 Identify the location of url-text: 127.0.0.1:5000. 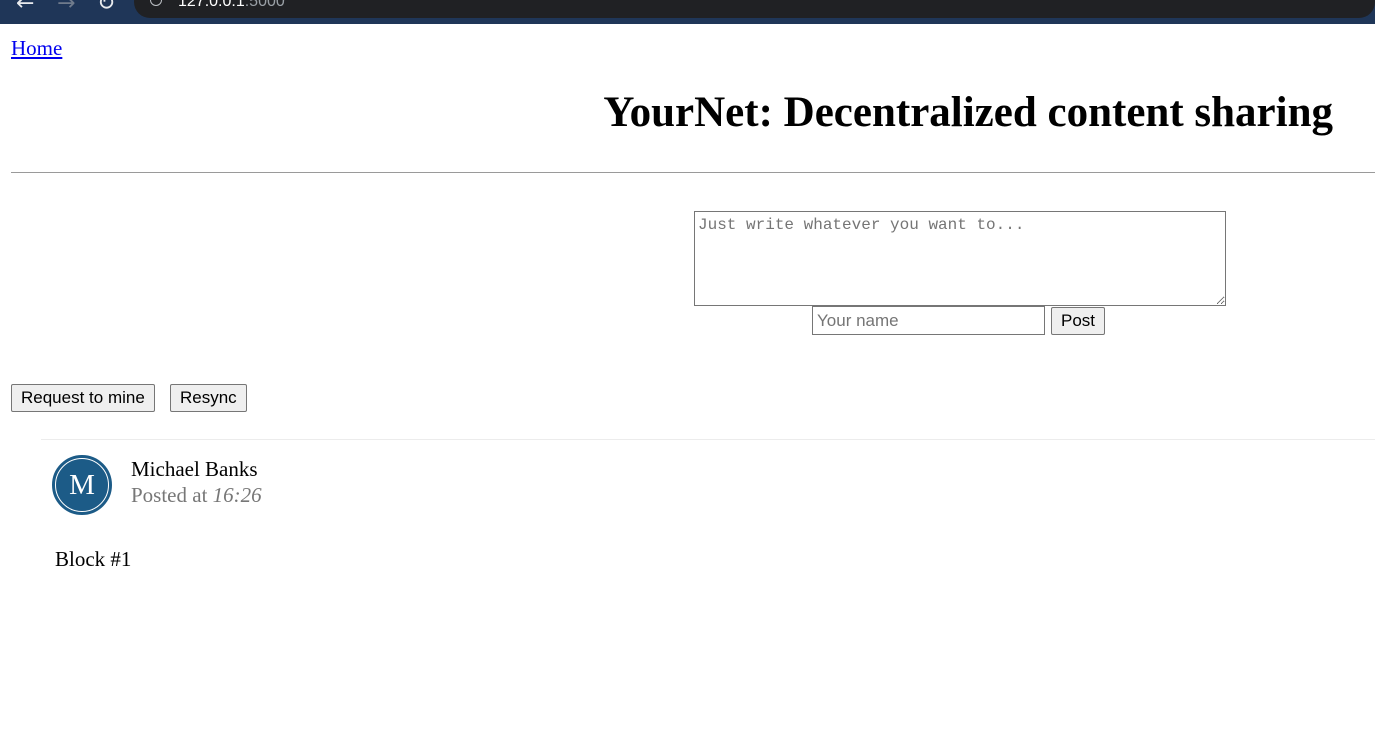
(231, 6).